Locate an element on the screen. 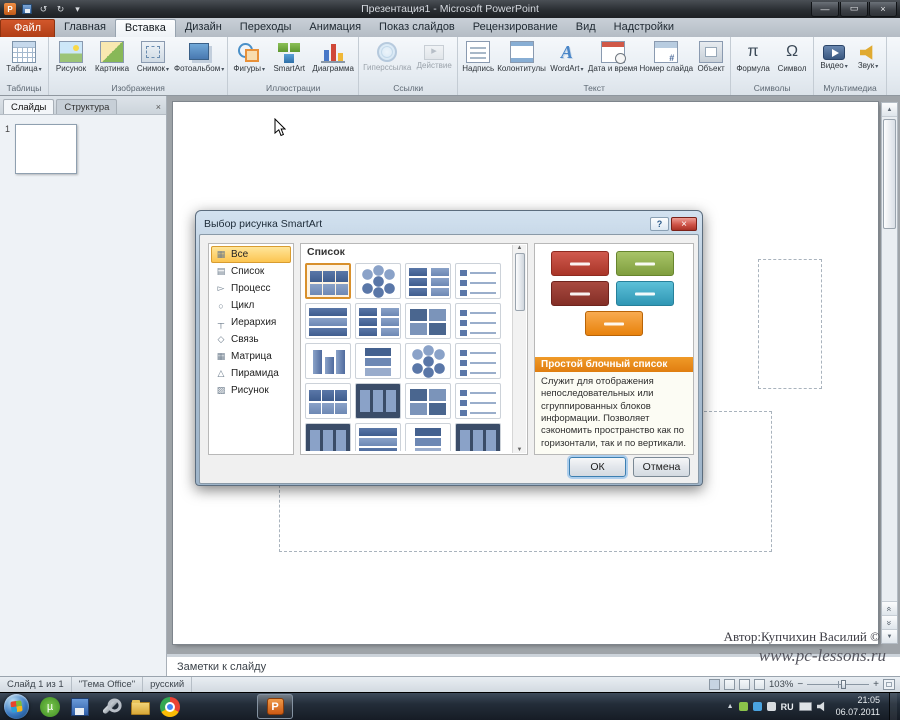 The image size is (900, 720). tray-expand-icon: ▲ is located at coordinates (730, 706).